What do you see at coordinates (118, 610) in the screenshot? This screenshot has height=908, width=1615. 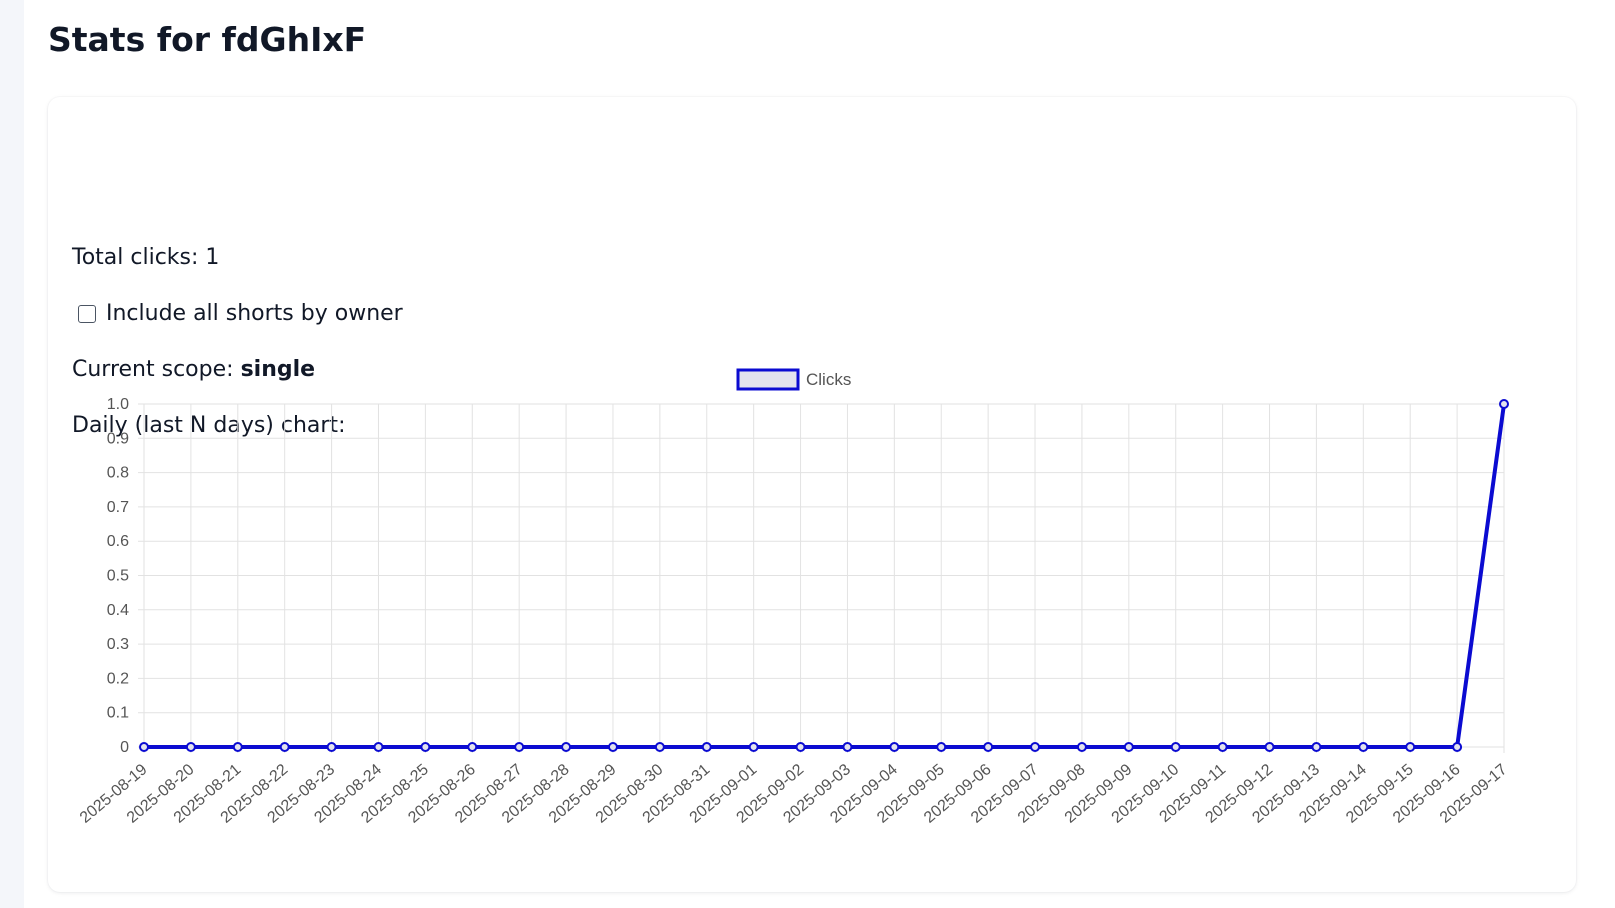 I see `y-tick-label: 0.4` at bounding box center [118, 610].